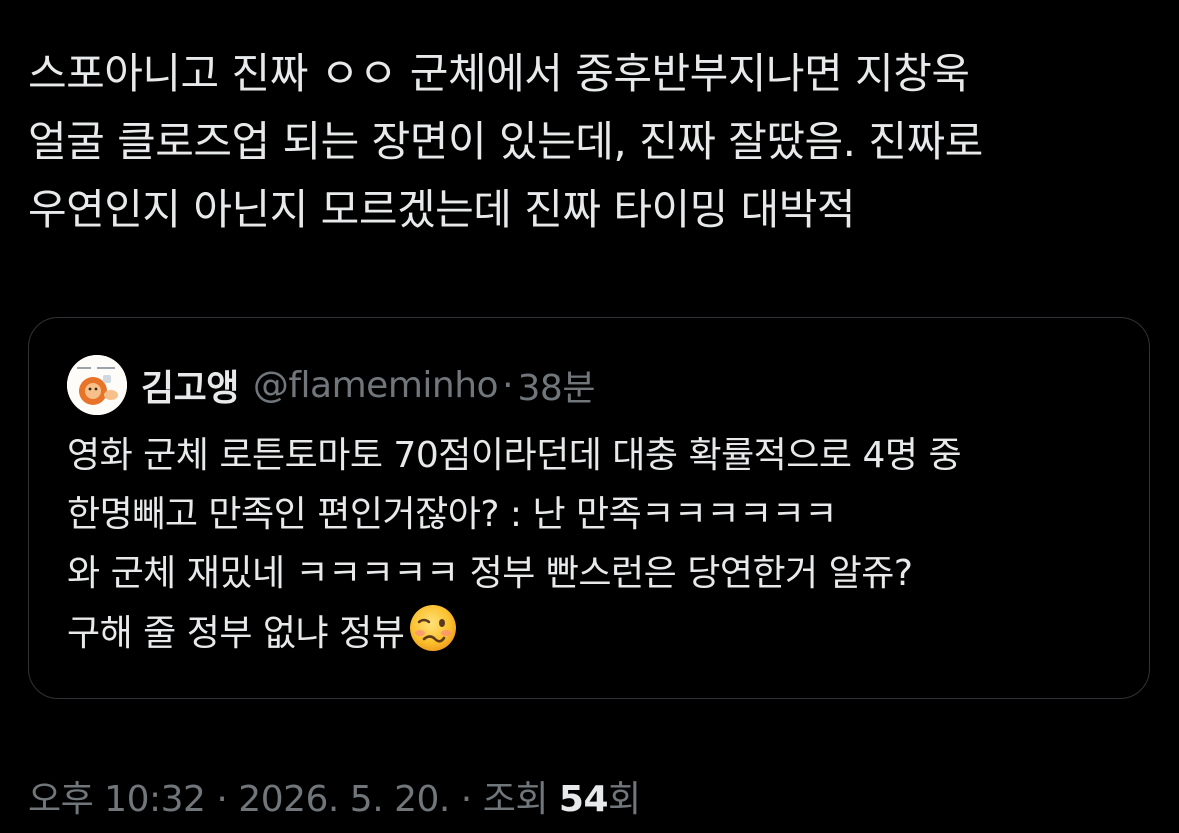 This screenshot has width=1179, height=833. Describe the element at coordinates (452, 514) in the screenshot. I see `quote-line: 한명빼고 만족인 편인거잖아? : 난 만족ㅋㅋㅋㅋㅋㅋ` at that location.